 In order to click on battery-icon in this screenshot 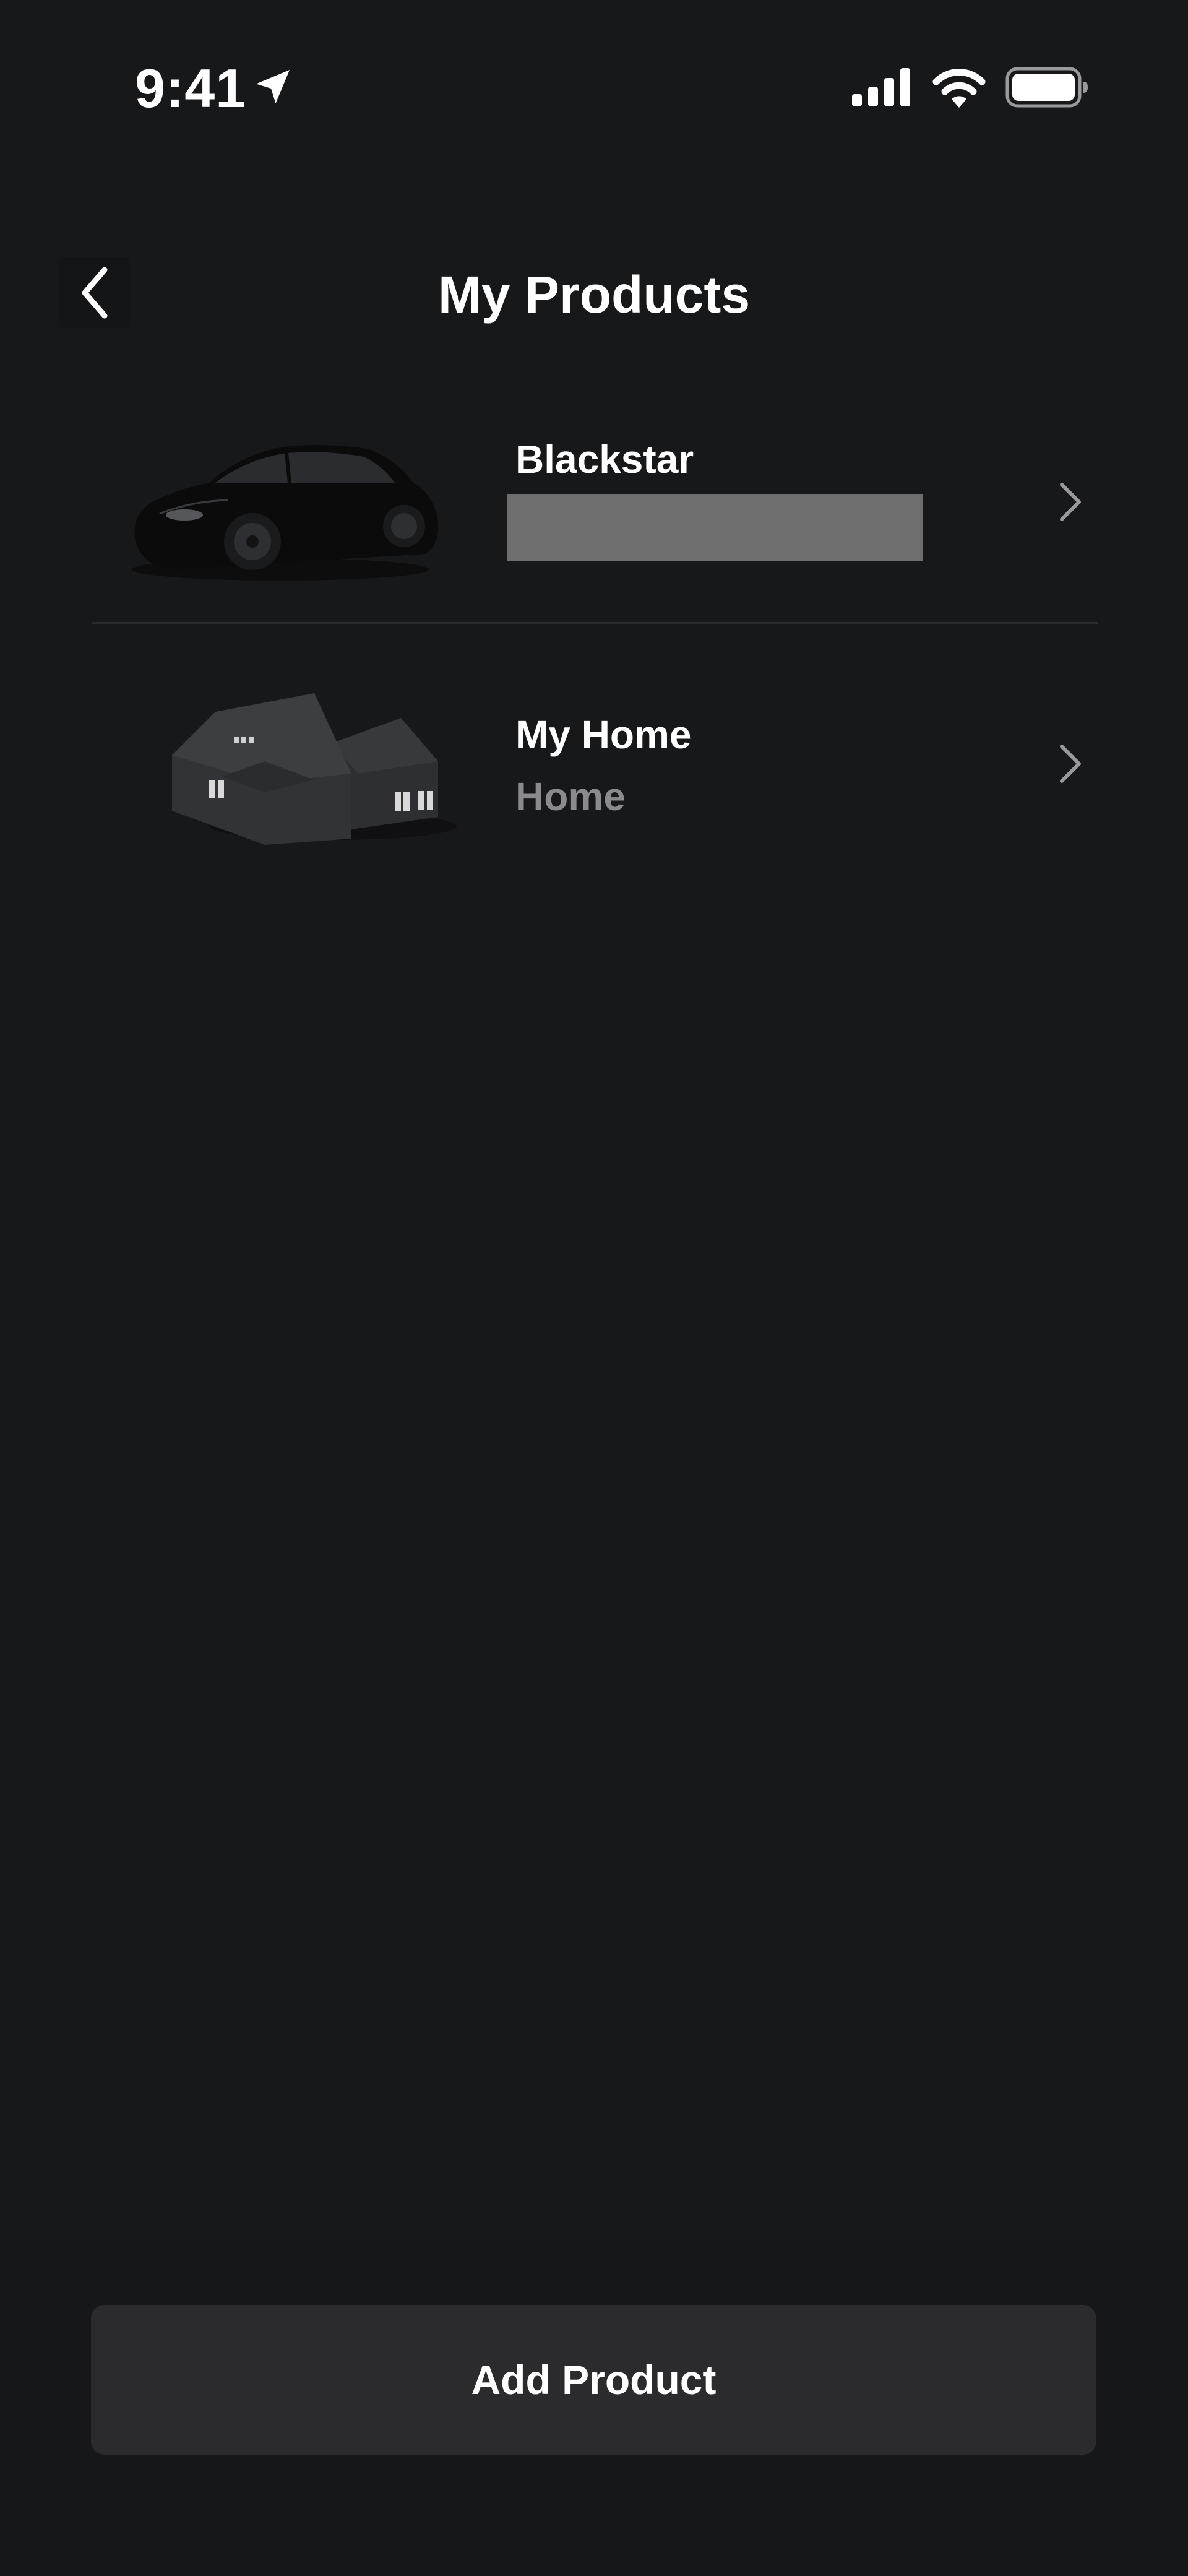, I will do `click(1046, 87)`.